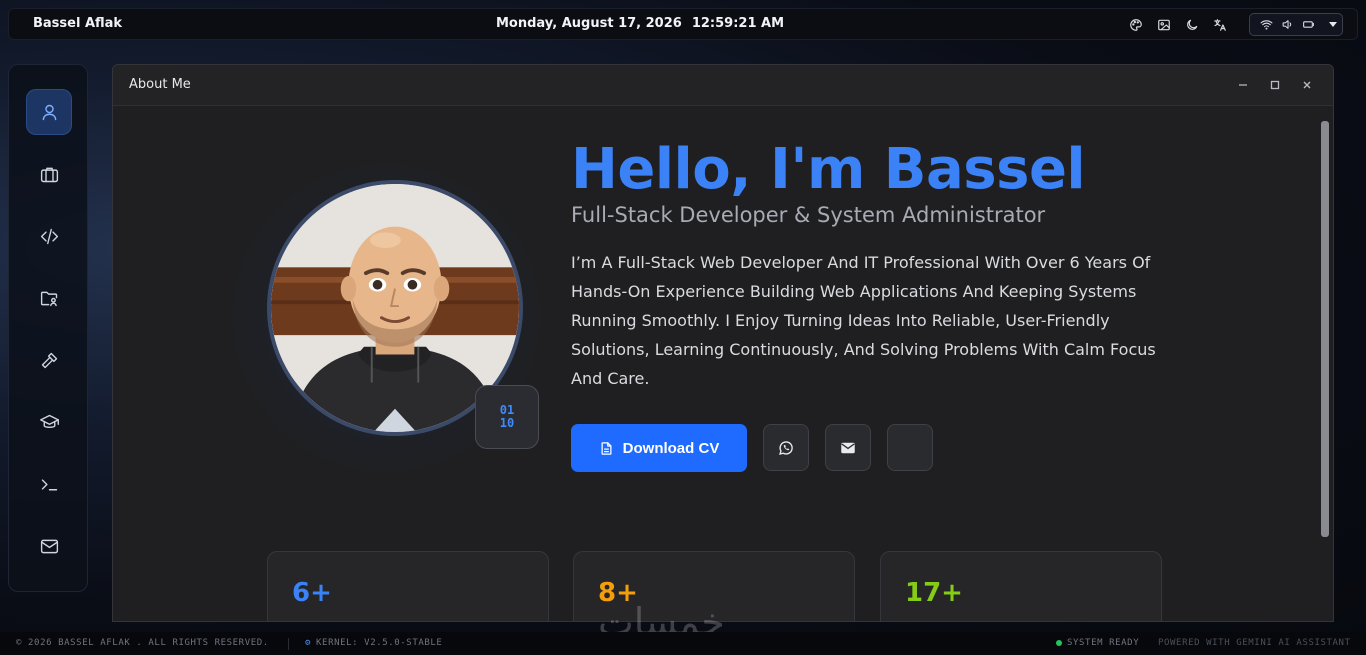 This screenshot has height=655, width=1366. I want to click on email-button, so click(848, 447).